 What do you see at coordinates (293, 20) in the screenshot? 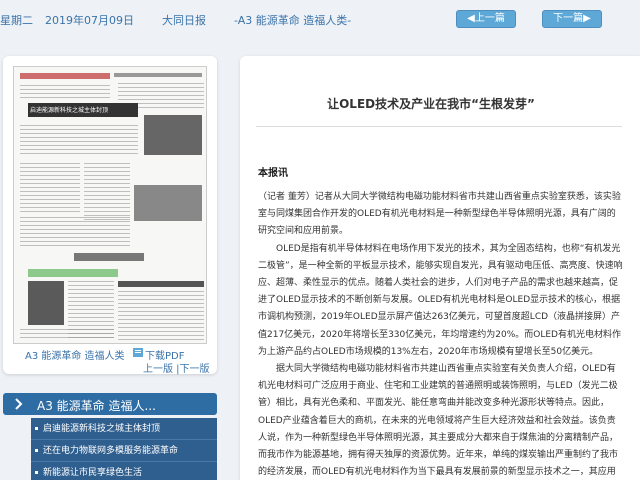
I see `section-name: -A3 能源革命 造福人类-` at bounding box center [293, 20].